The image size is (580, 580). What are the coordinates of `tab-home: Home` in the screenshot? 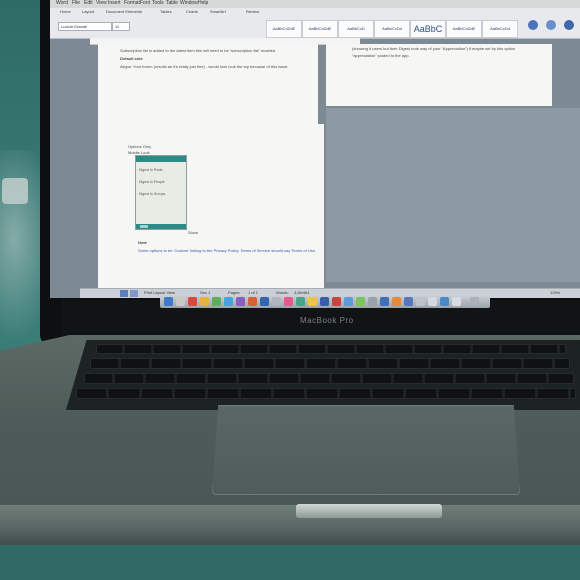 It's located at (65, 11).